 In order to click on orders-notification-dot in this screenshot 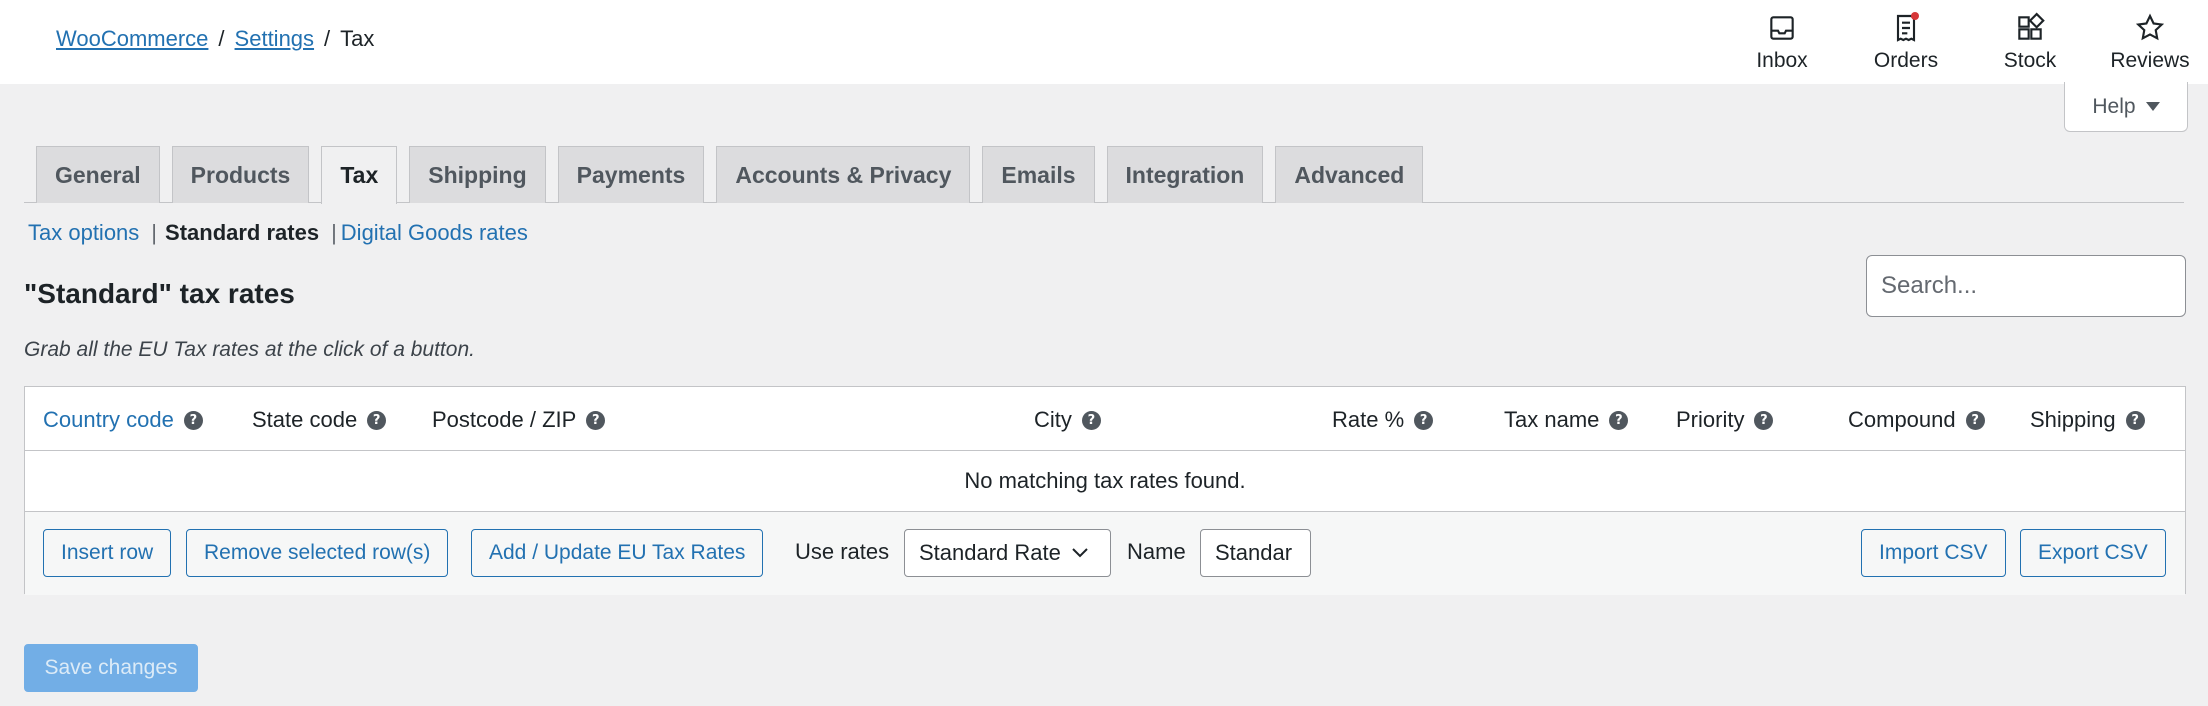, I will do `click(1915, 16)`.